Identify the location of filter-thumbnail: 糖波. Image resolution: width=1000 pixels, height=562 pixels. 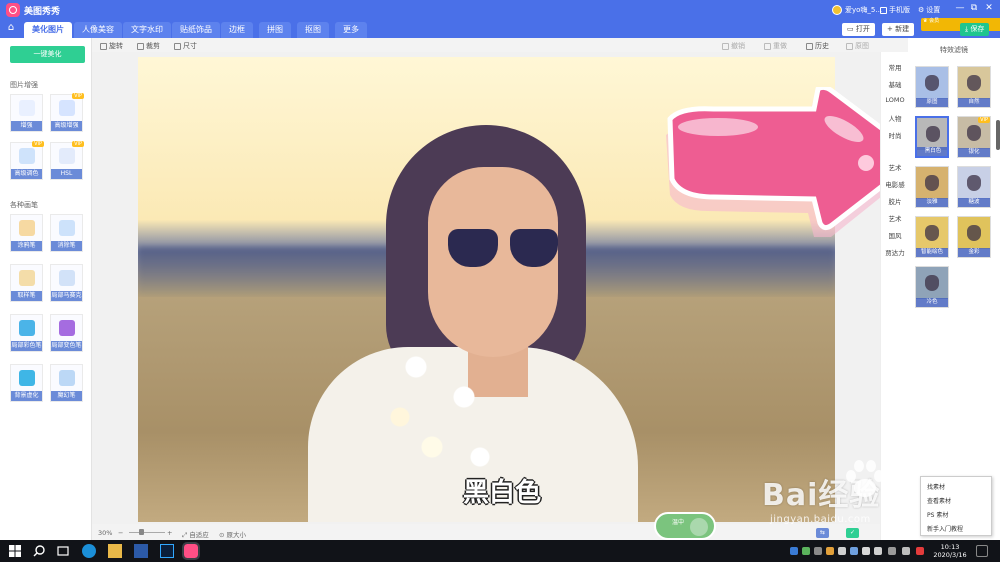
(974, 187).